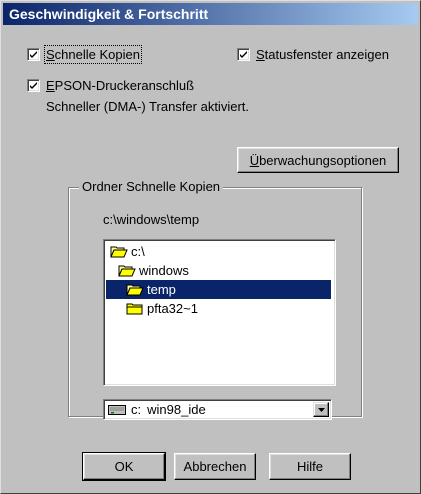 This screenshot has width=421, height=494. I want to click on dialog-title: Geschwindigkeit & Fortschritt, so click(210, 14).